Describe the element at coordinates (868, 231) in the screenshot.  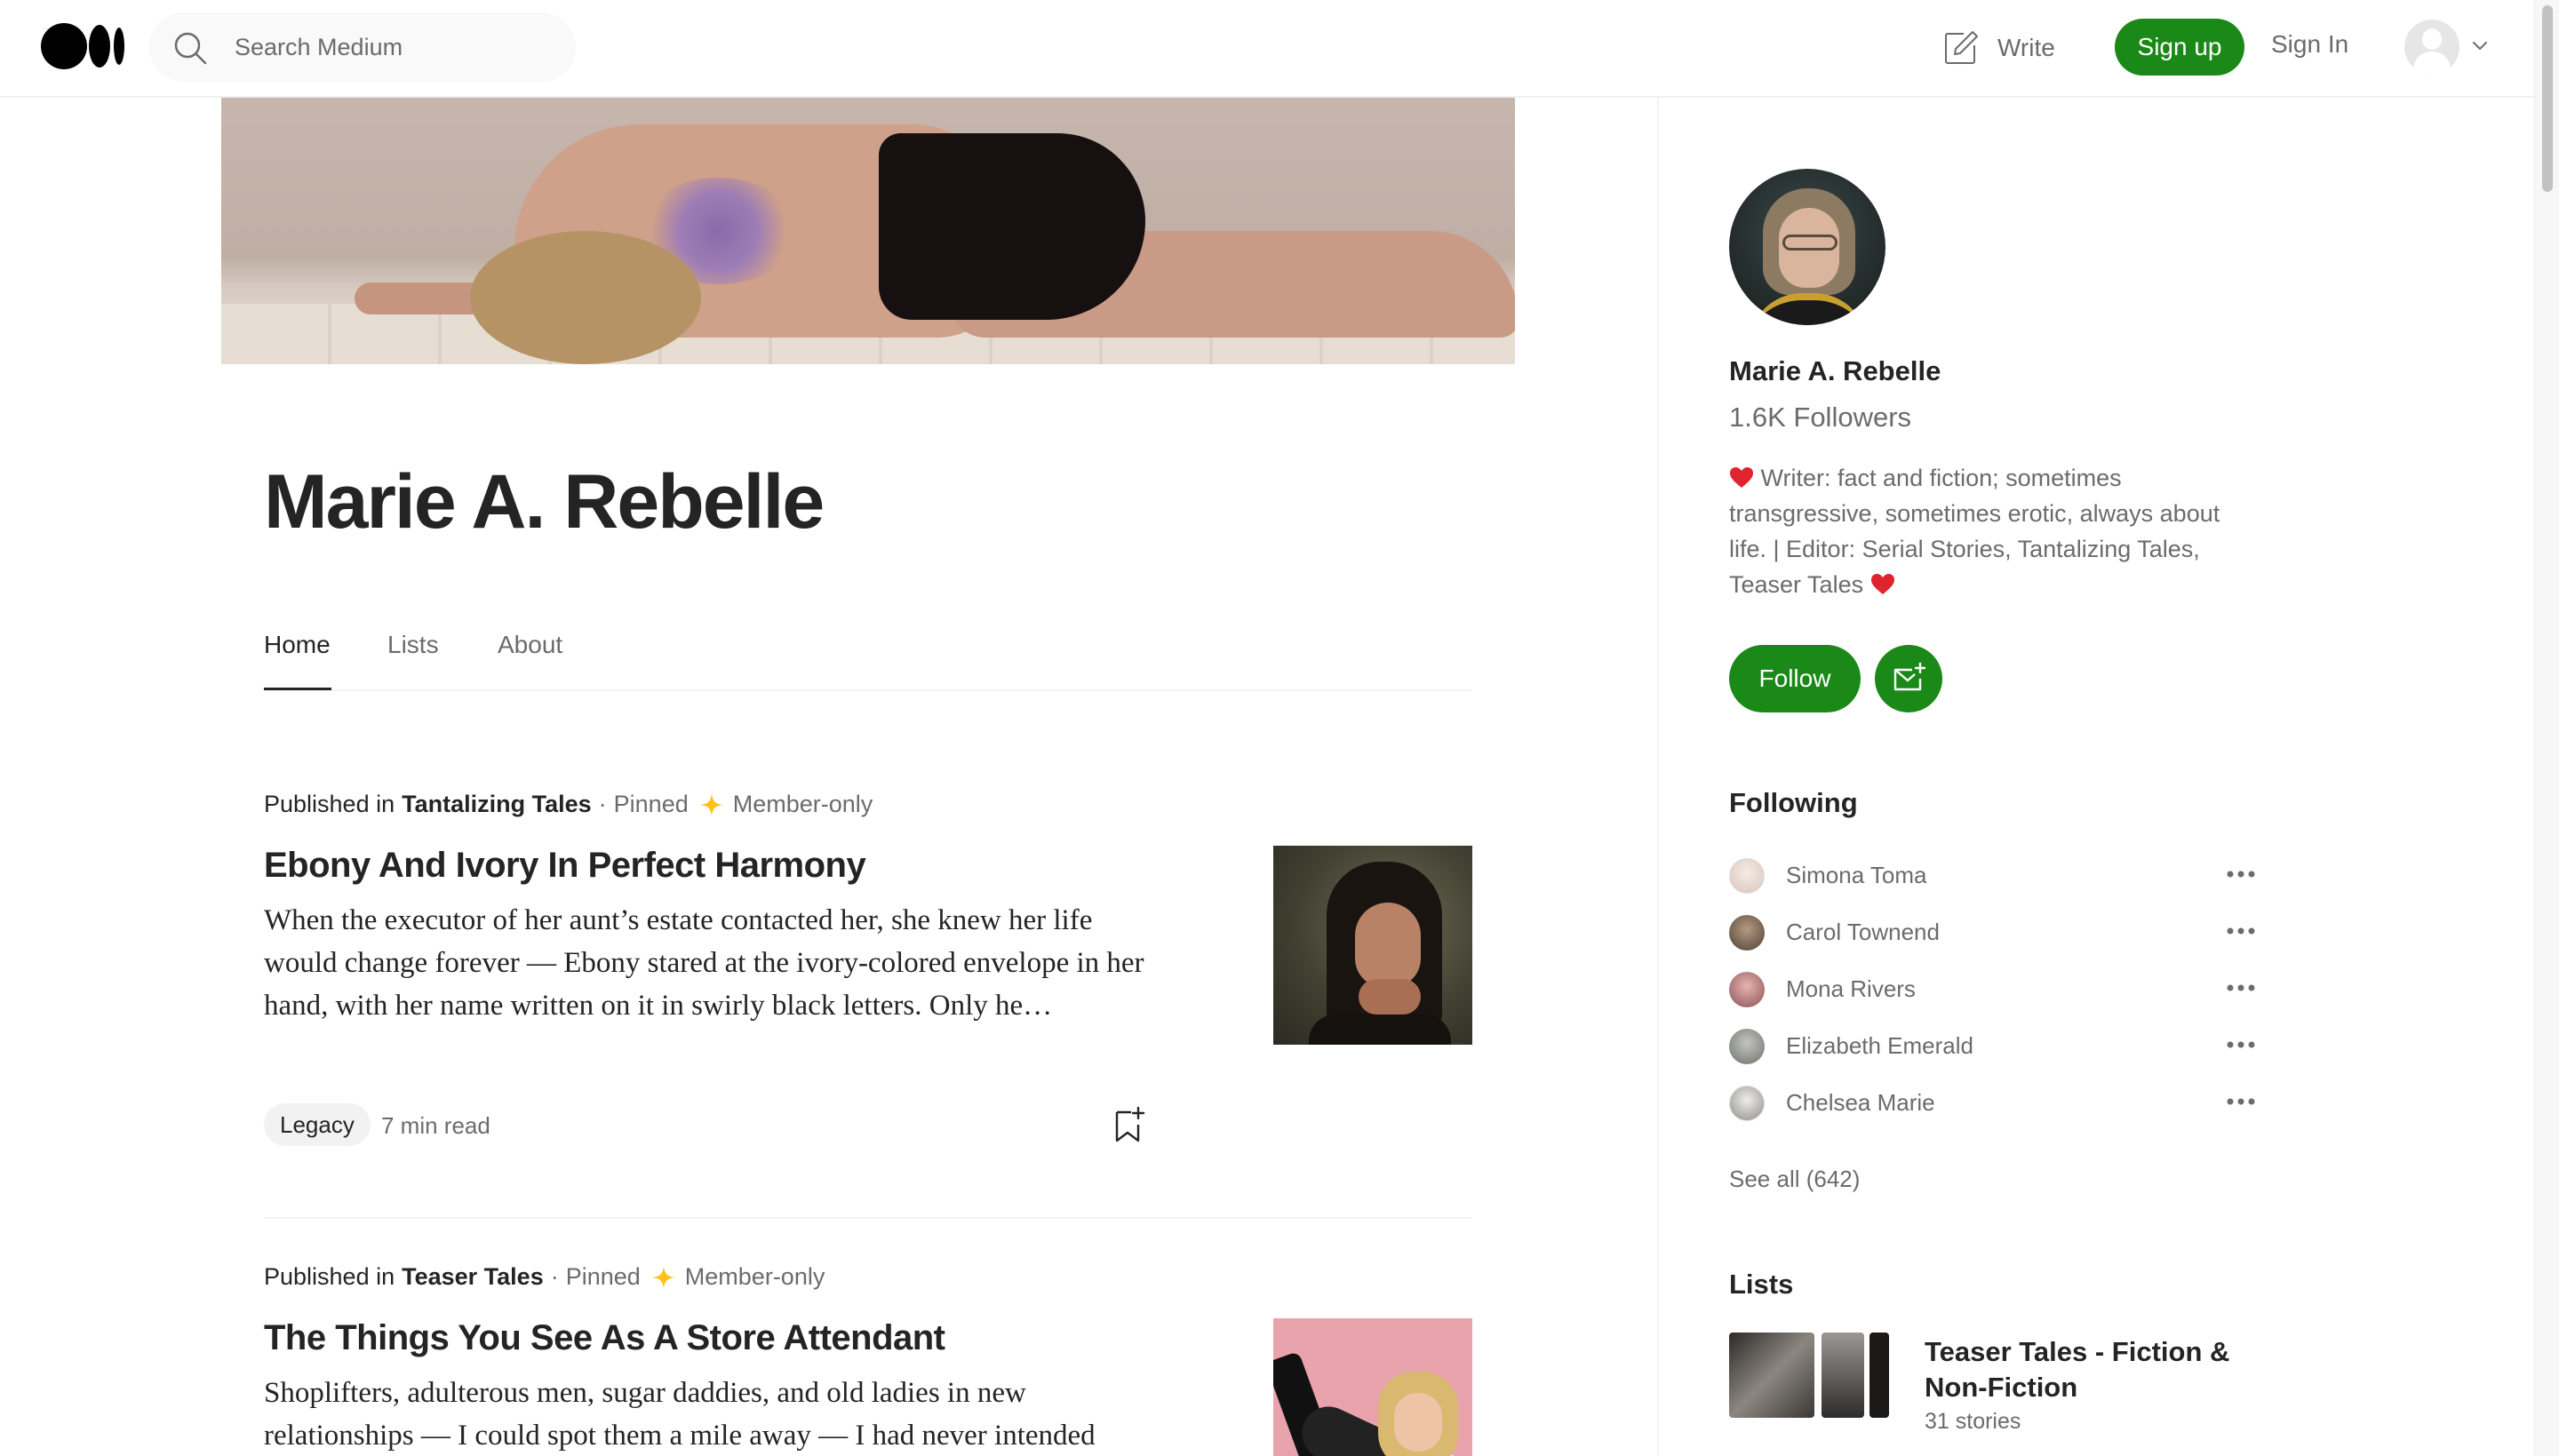
I see `profile-banner-image` at that location.